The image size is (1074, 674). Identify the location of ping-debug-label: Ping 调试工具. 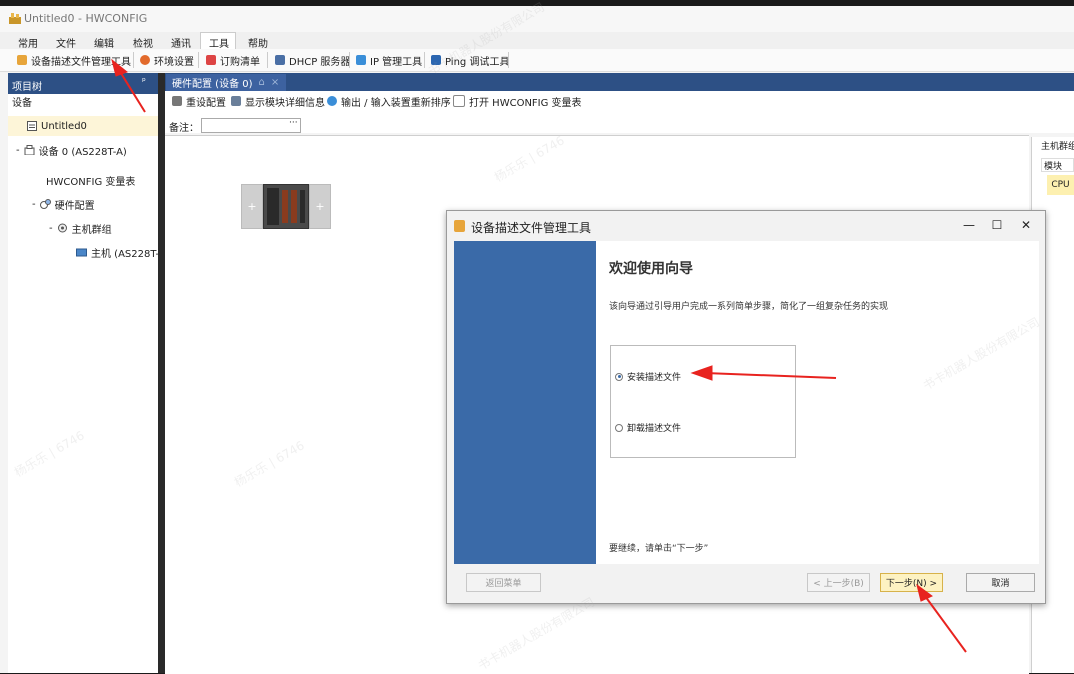
(477, 62).